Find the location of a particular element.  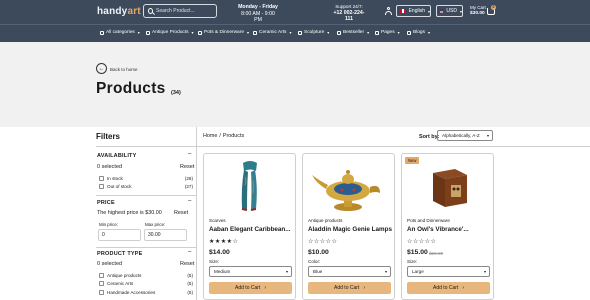

filter-option-ceramic-arts: Ceramic Arts (5) is located at coordinates (146, 283).